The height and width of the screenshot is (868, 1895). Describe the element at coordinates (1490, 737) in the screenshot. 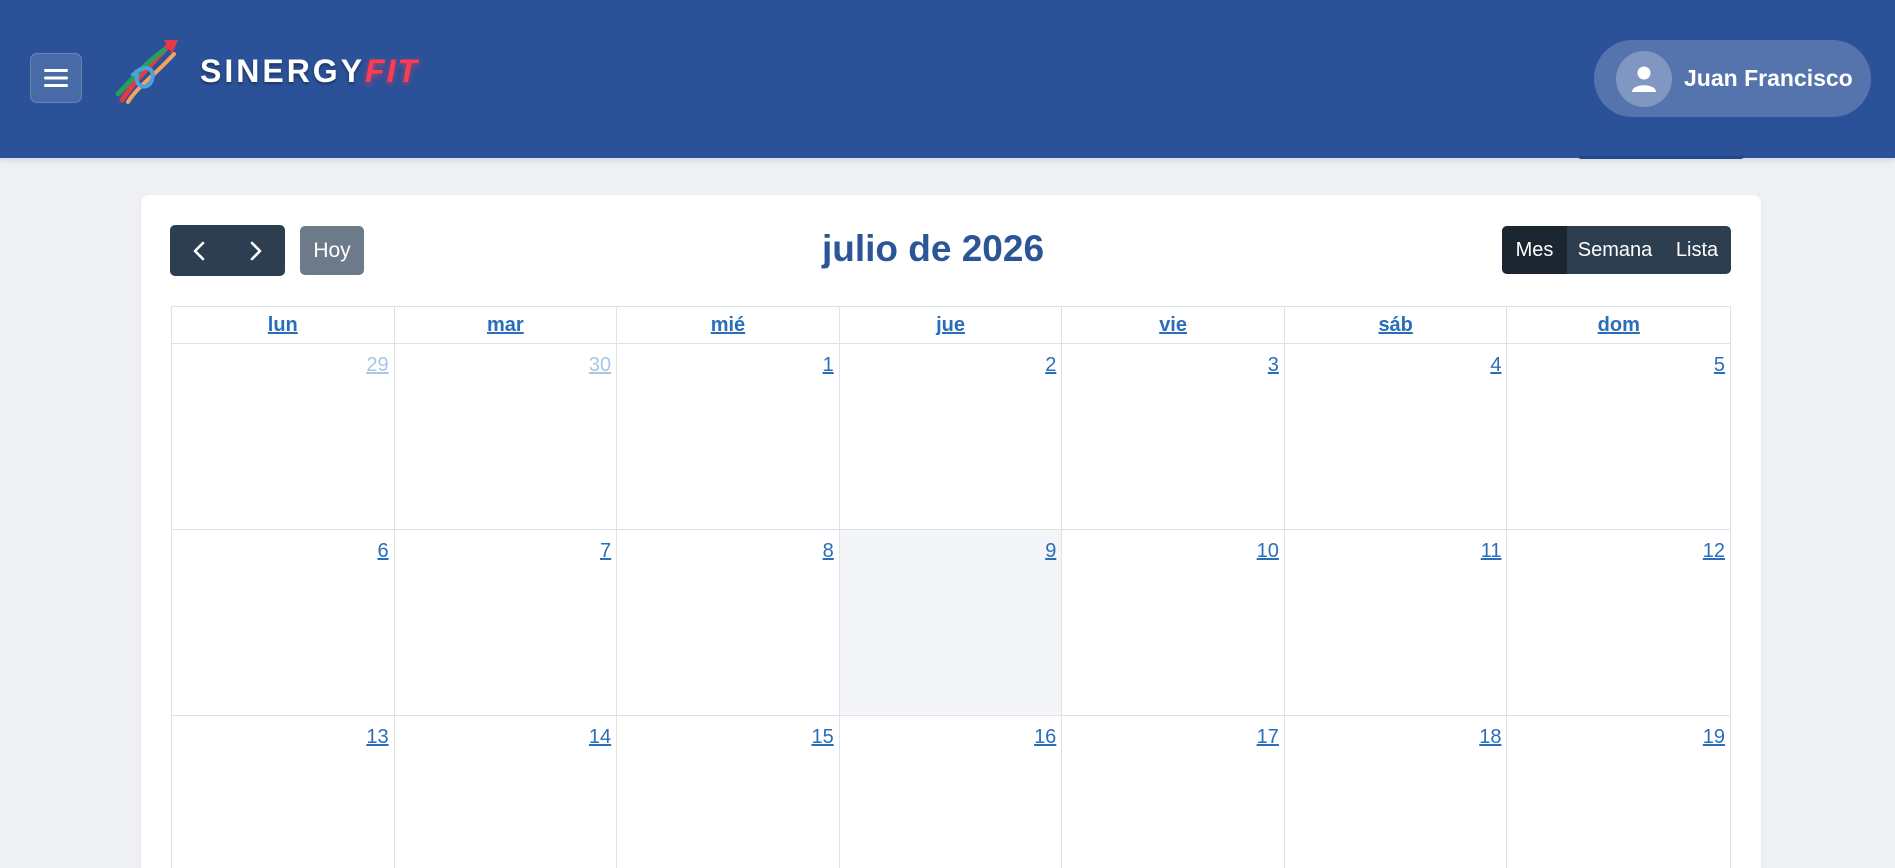

I see `day-number: 18` at that location.